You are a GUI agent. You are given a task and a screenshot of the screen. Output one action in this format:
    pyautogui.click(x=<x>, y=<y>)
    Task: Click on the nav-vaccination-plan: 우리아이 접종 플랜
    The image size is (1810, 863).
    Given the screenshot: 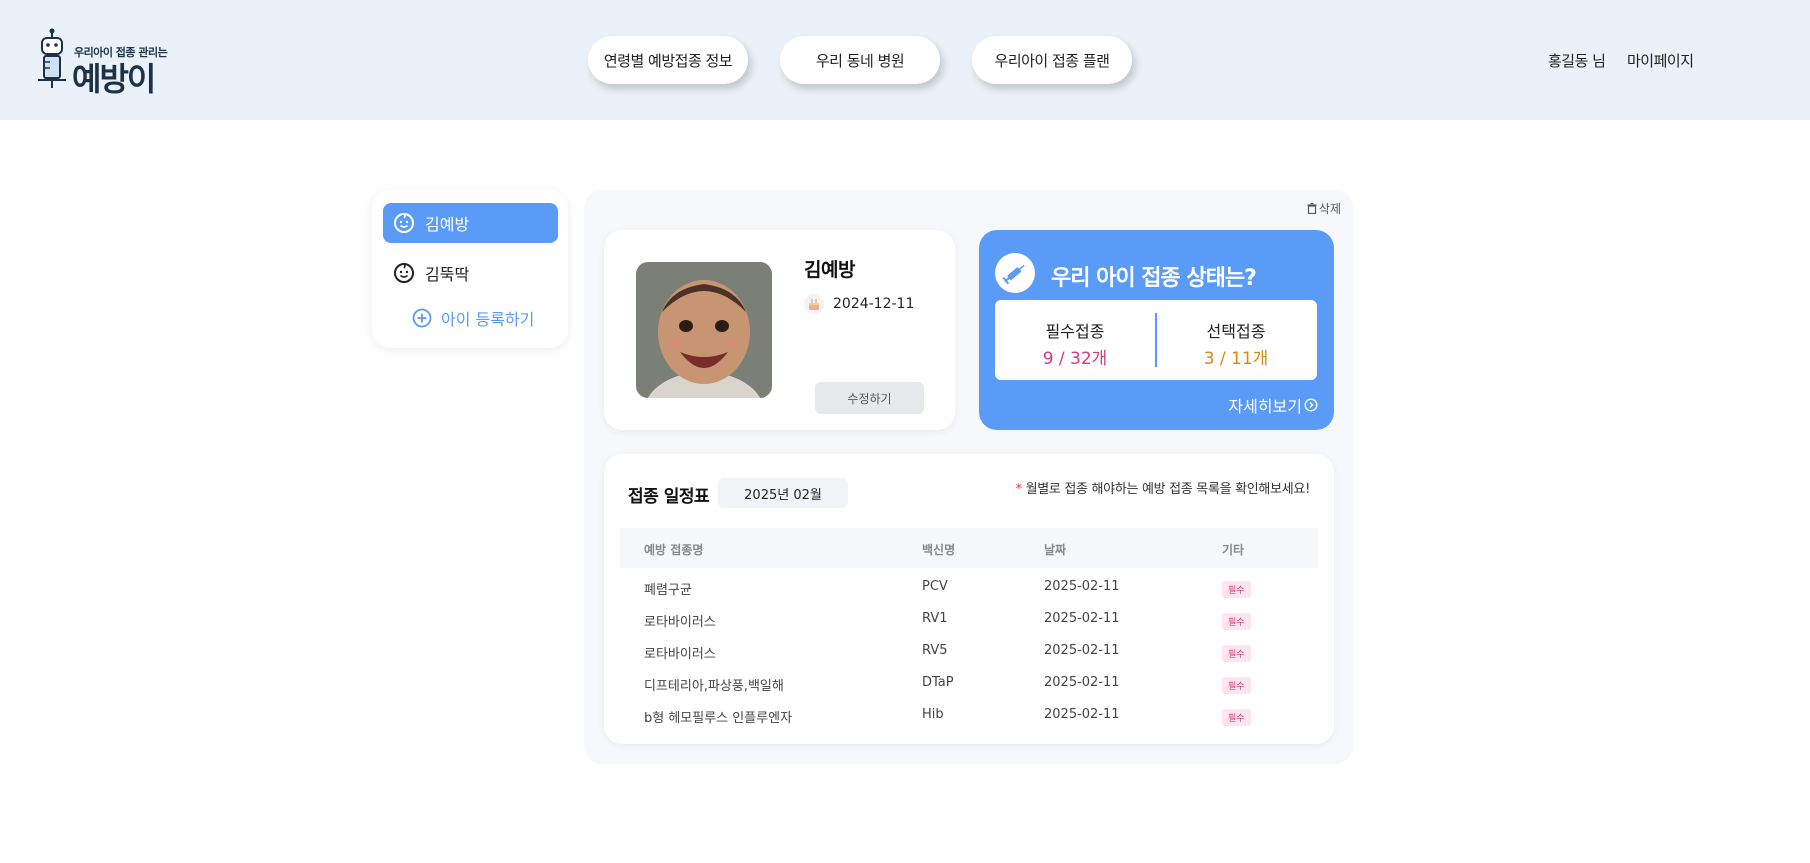 What is the action you would take?
    pyautogui.click(x=1052, y=60)
    